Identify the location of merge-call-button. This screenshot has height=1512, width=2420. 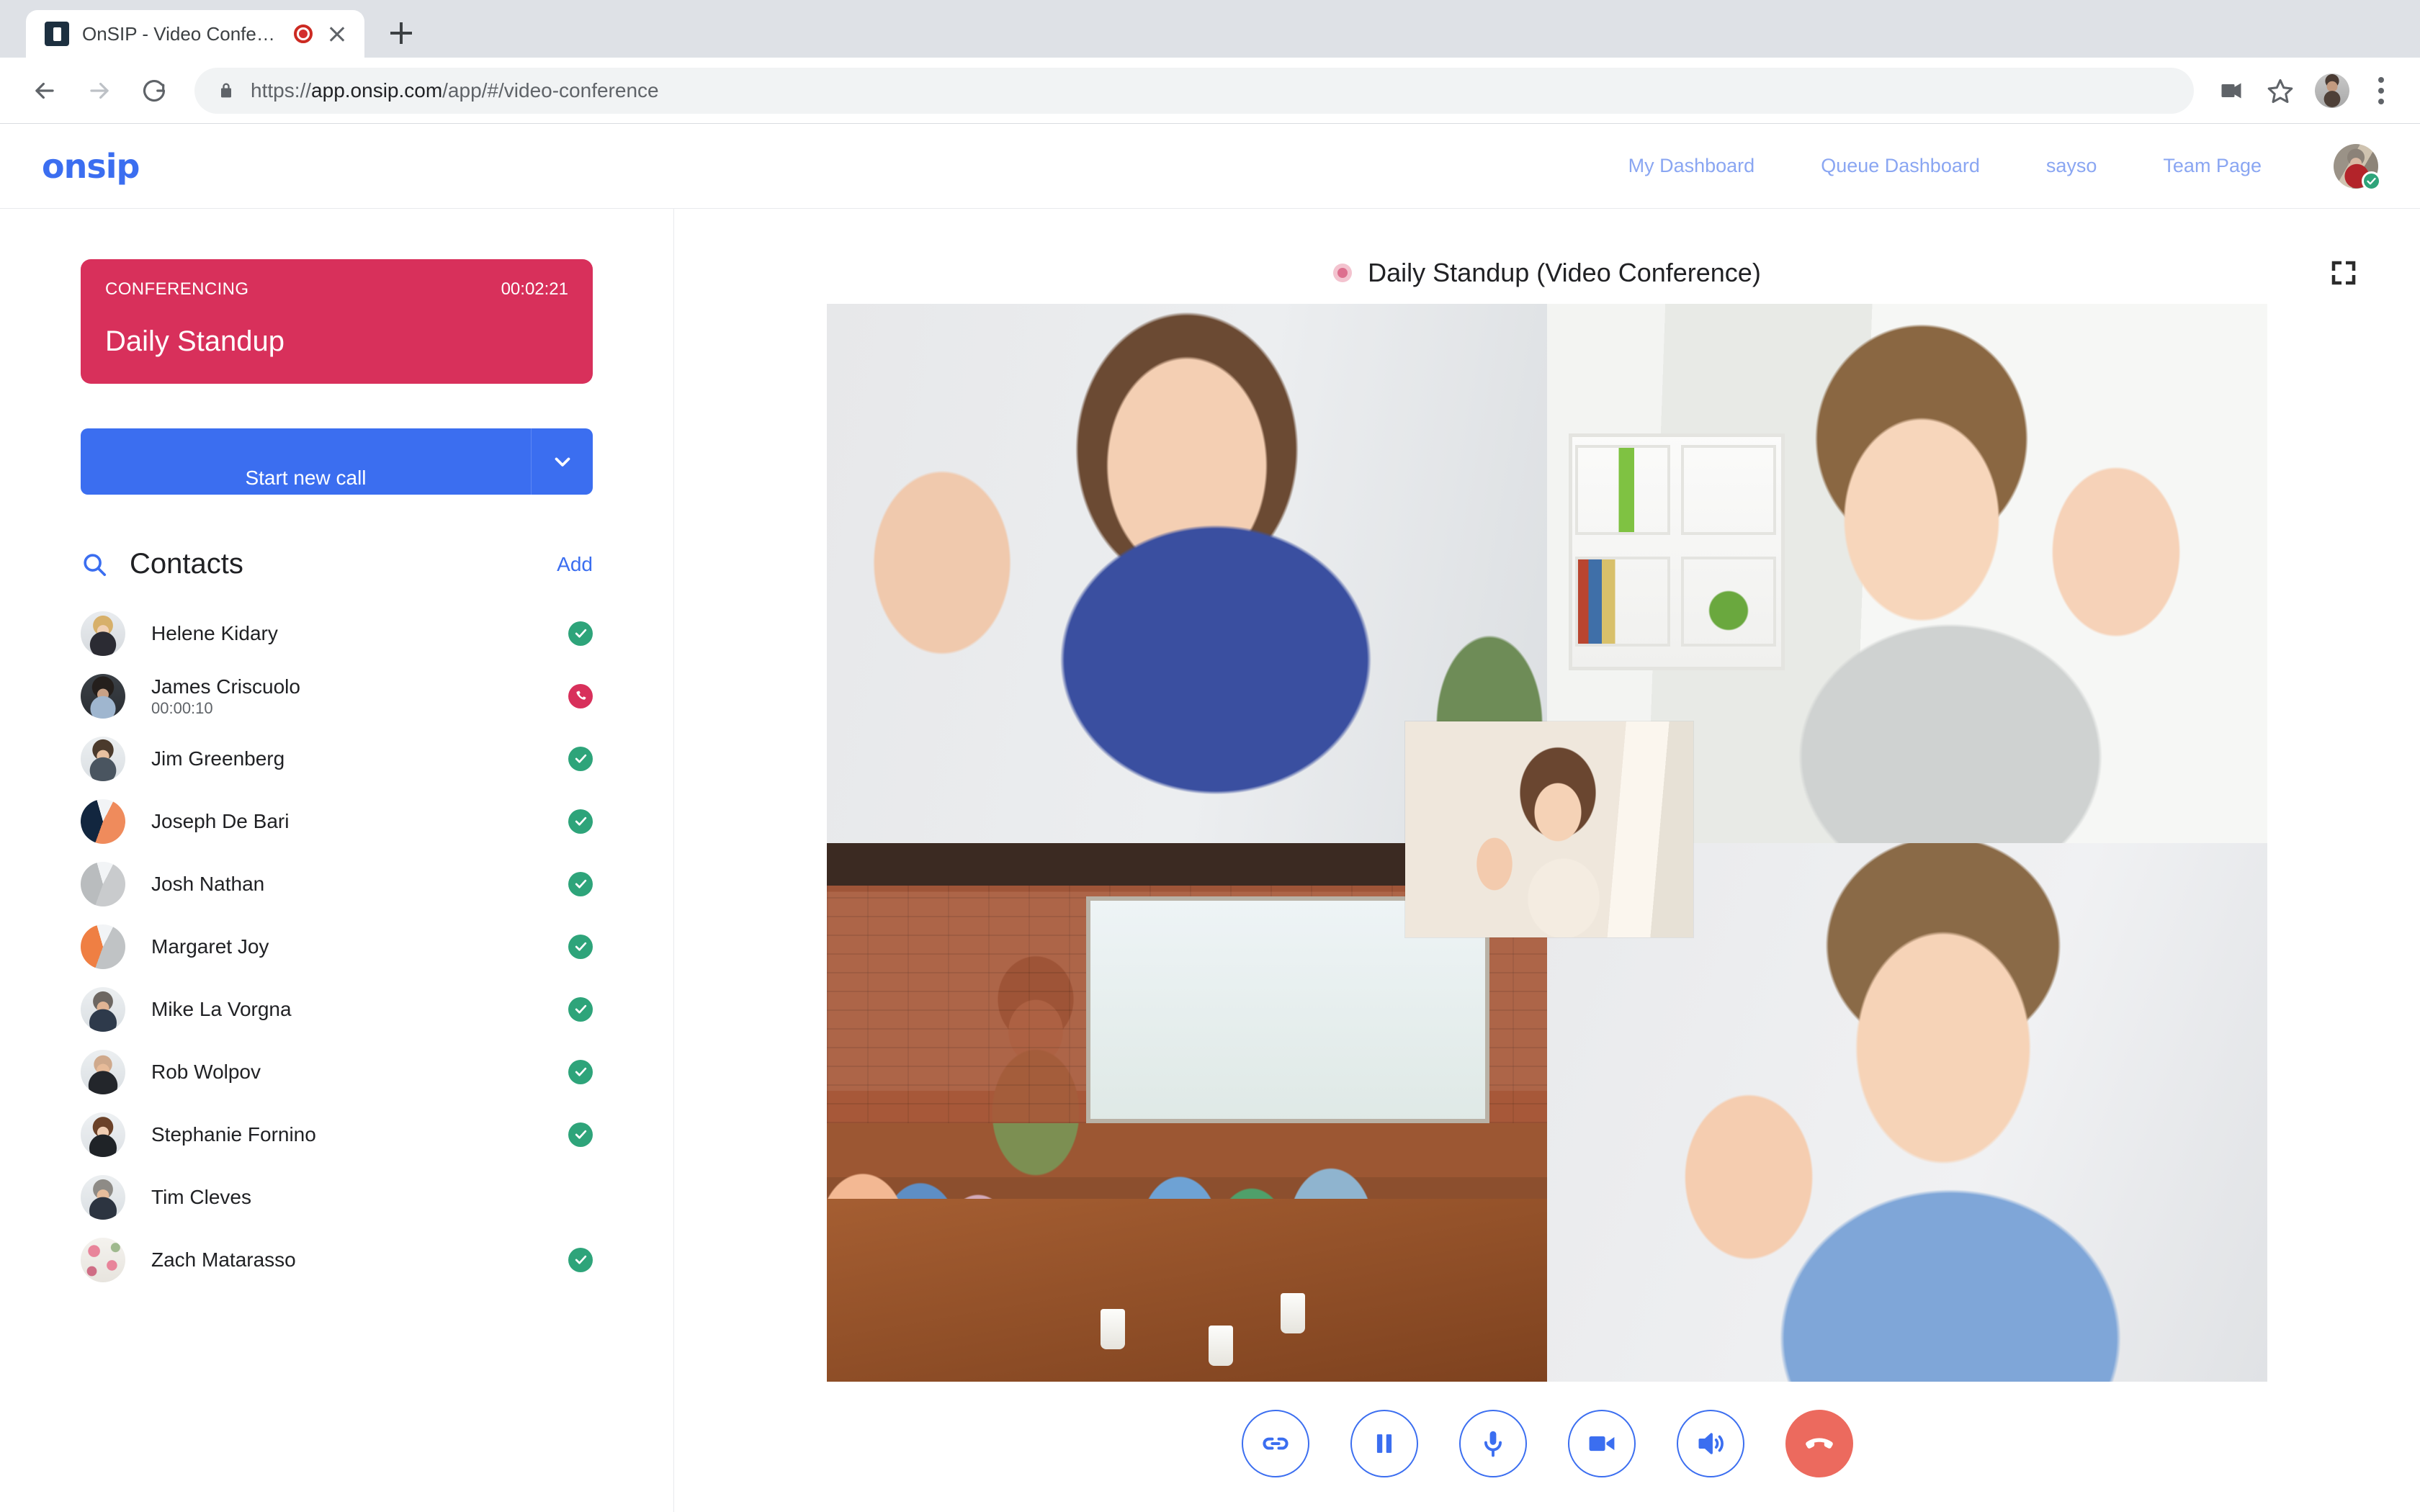
(1275, 1443).